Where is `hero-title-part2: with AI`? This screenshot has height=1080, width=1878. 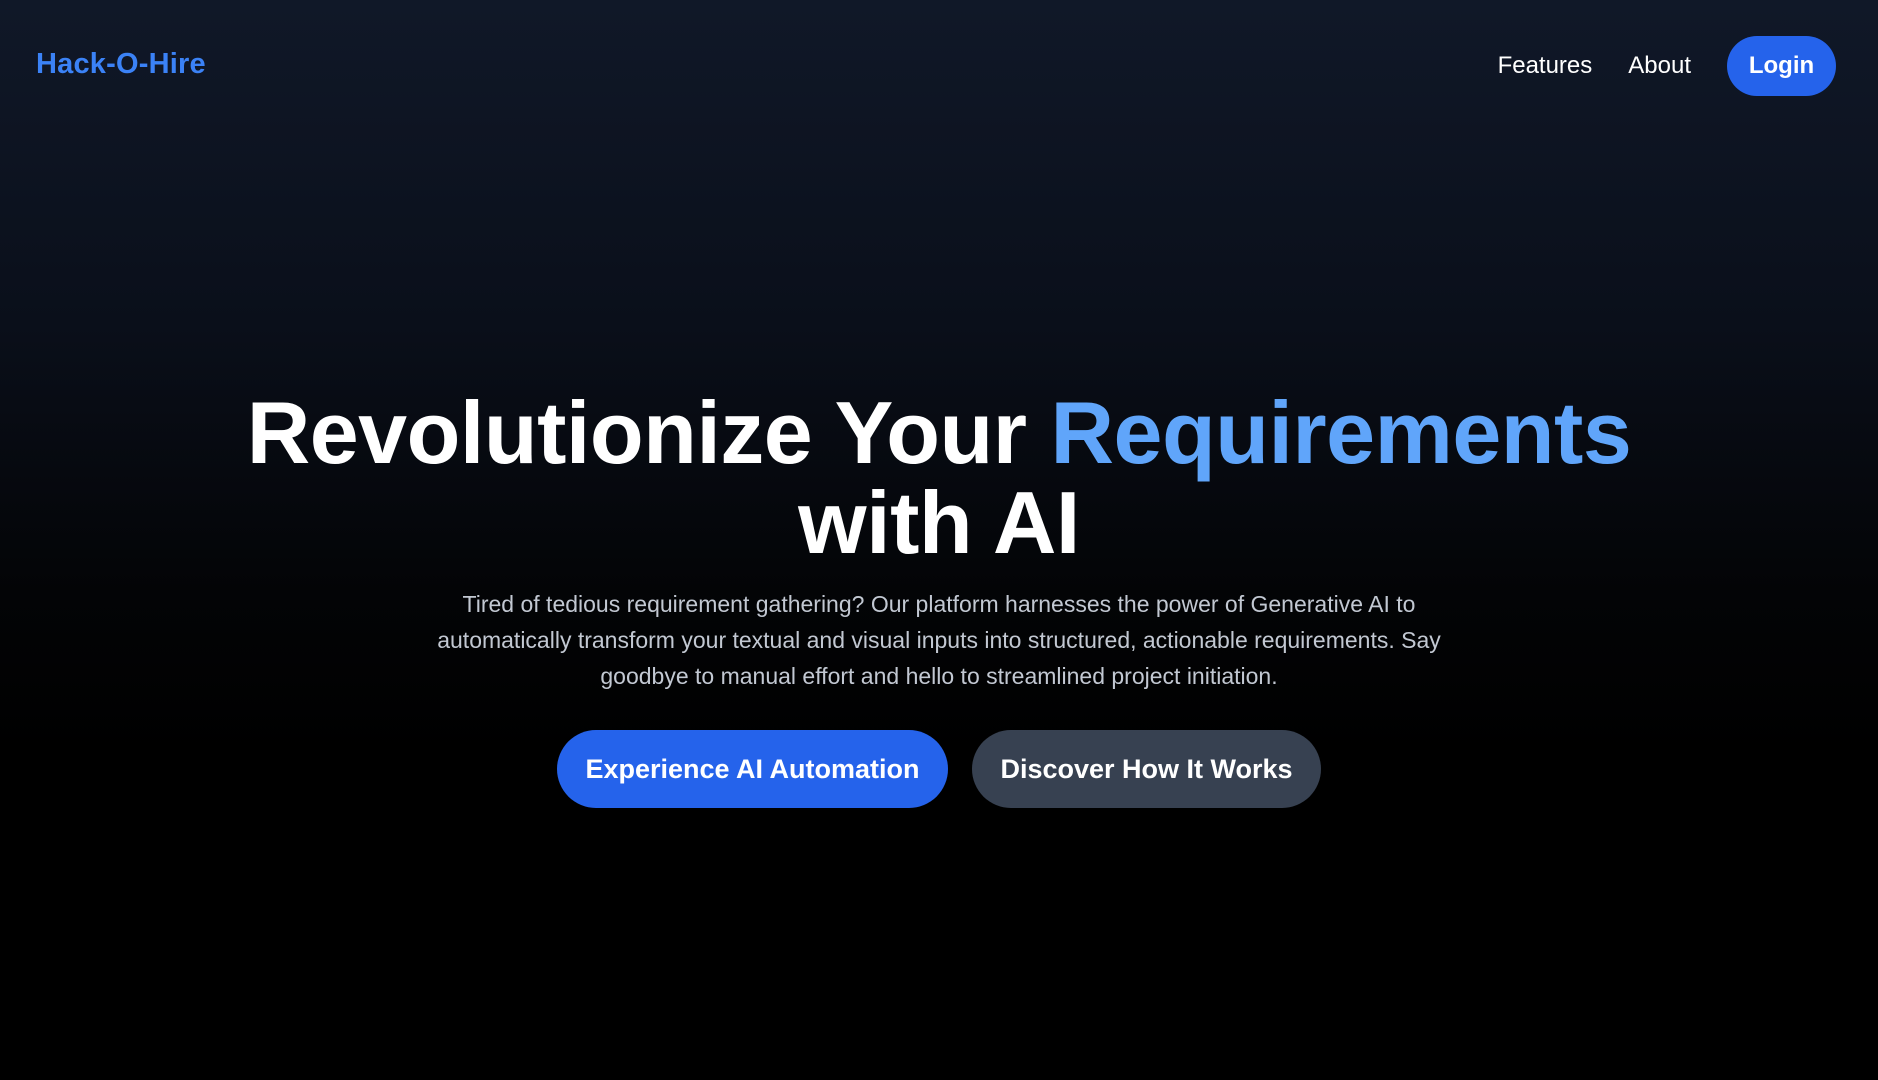 hero-title-part2: with AI is located at coordinates (939, 522).